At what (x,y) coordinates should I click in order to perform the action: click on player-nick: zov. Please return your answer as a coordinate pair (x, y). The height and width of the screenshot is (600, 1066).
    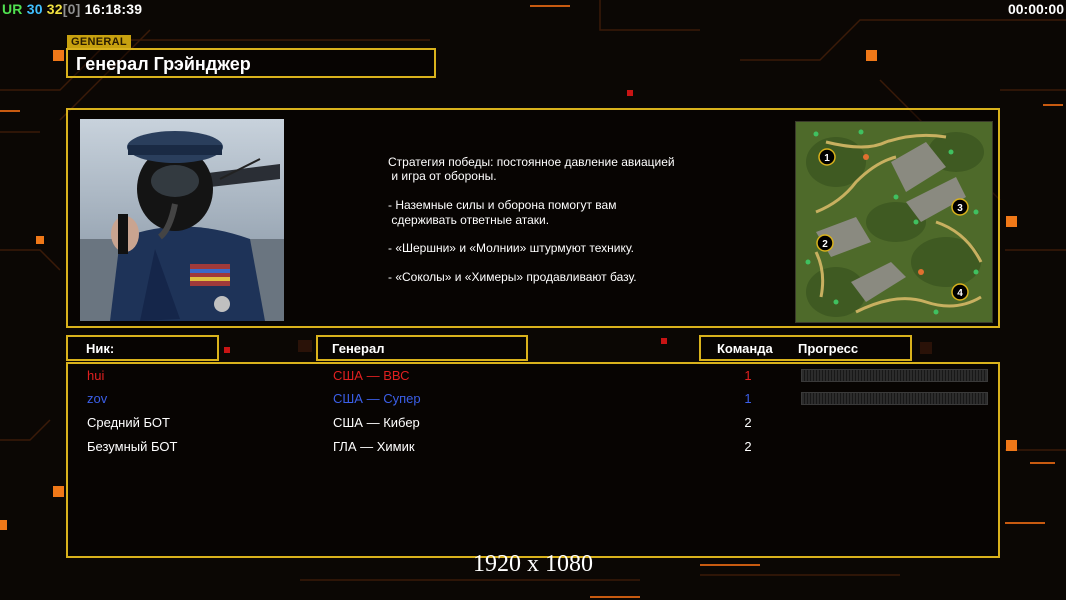
    Looking at the image, I should click on (97, 398).